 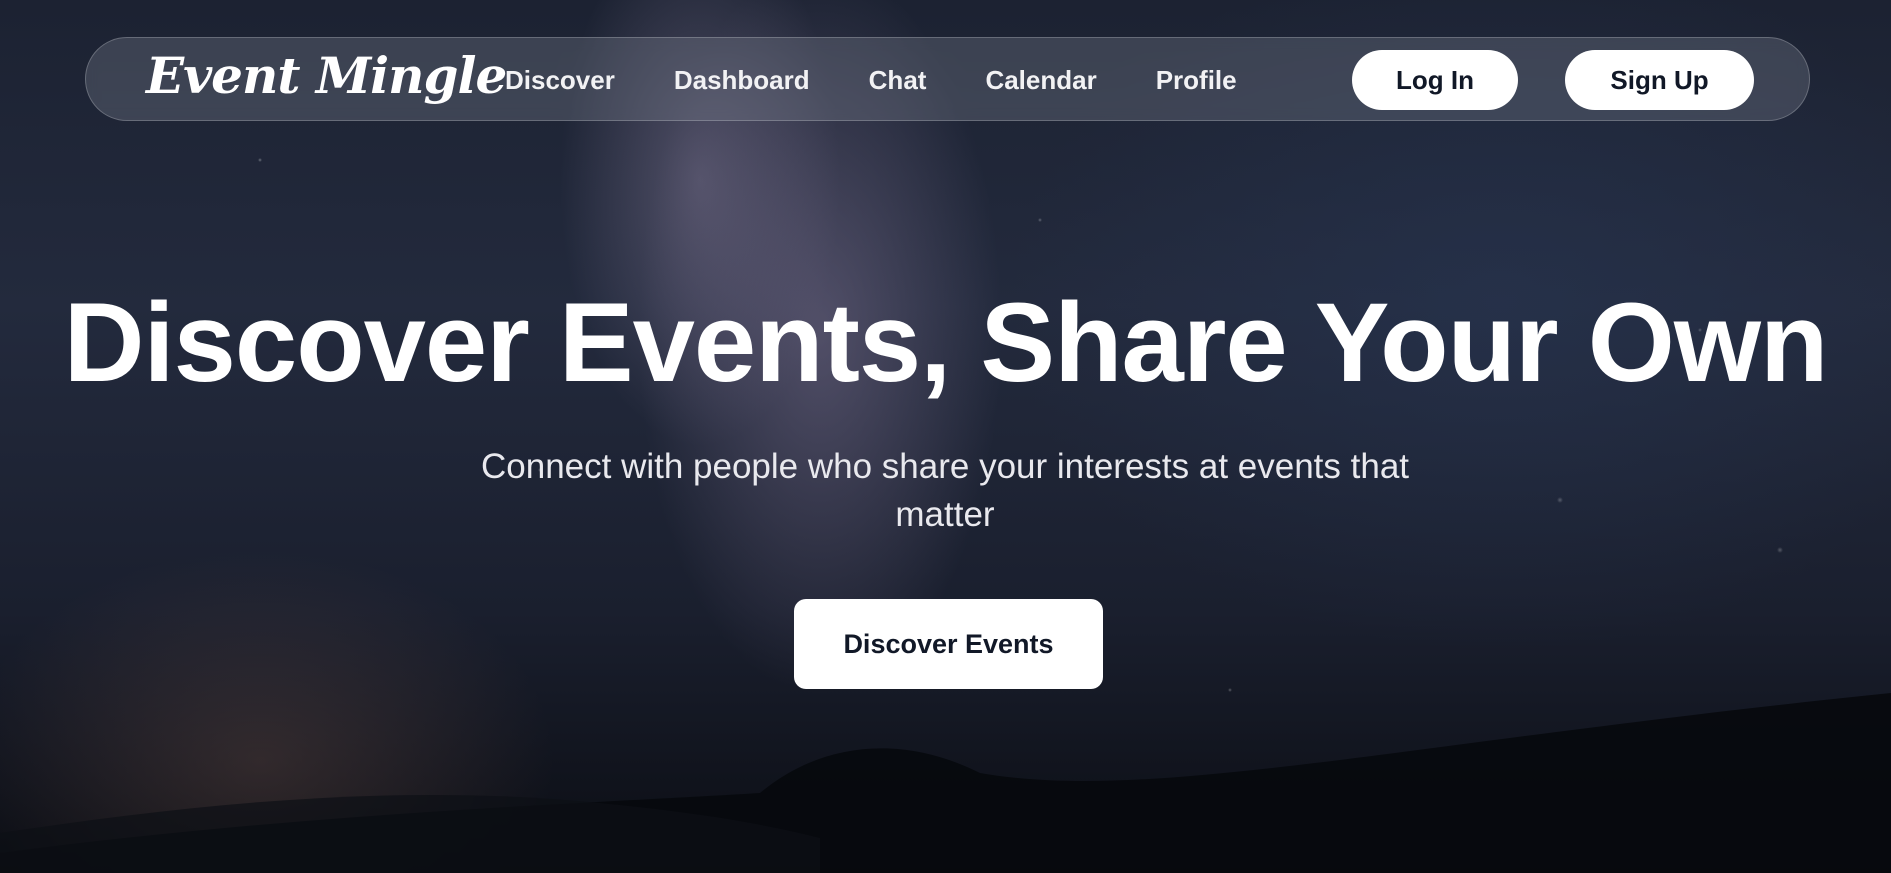 What do you see at coordinates (948, 644) in the screenshot?
I see `discover-events-button: Discover Events` at bounding box center [948, 644].